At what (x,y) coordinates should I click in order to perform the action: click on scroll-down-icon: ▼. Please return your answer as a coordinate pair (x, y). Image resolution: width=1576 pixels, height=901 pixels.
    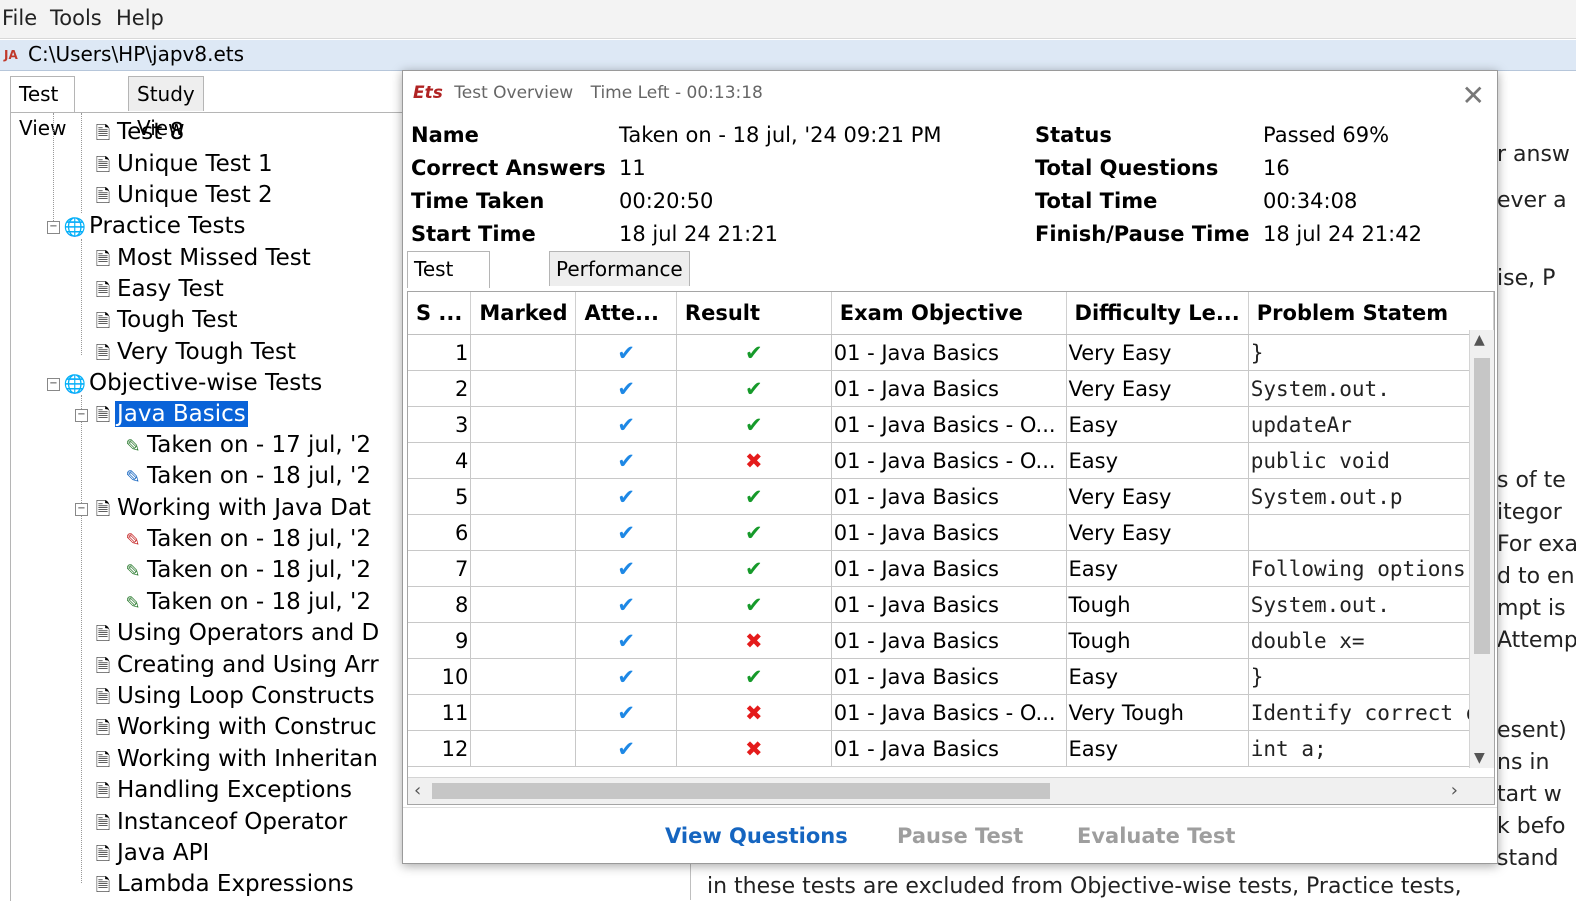
    Looking at the image, I should click on (1479, 758).